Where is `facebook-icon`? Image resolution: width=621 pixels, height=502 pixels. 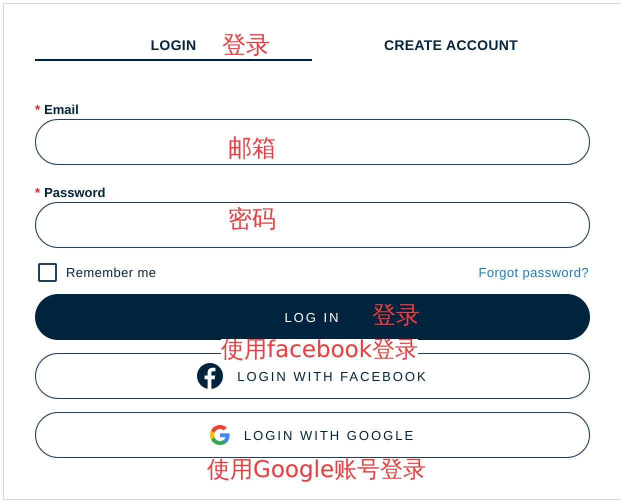 facebook-icon is located at coordinates (210, 376).